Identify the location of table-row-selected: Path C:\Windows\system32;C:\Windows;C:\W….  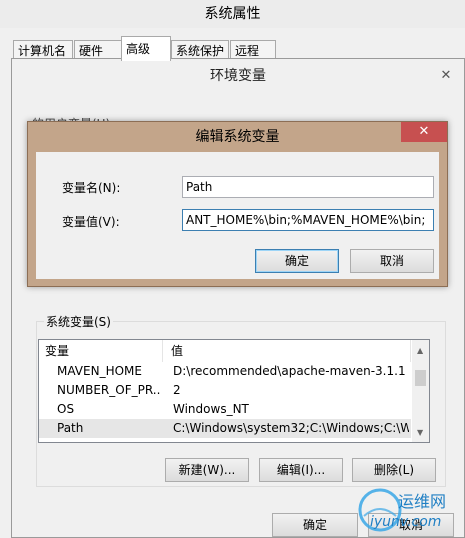
(225, 428).